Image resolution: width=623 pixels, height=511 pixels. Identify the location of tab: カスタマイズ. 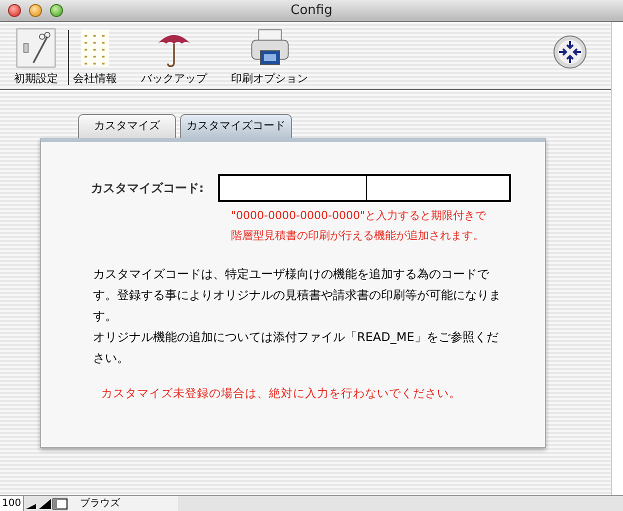
(127, 126).